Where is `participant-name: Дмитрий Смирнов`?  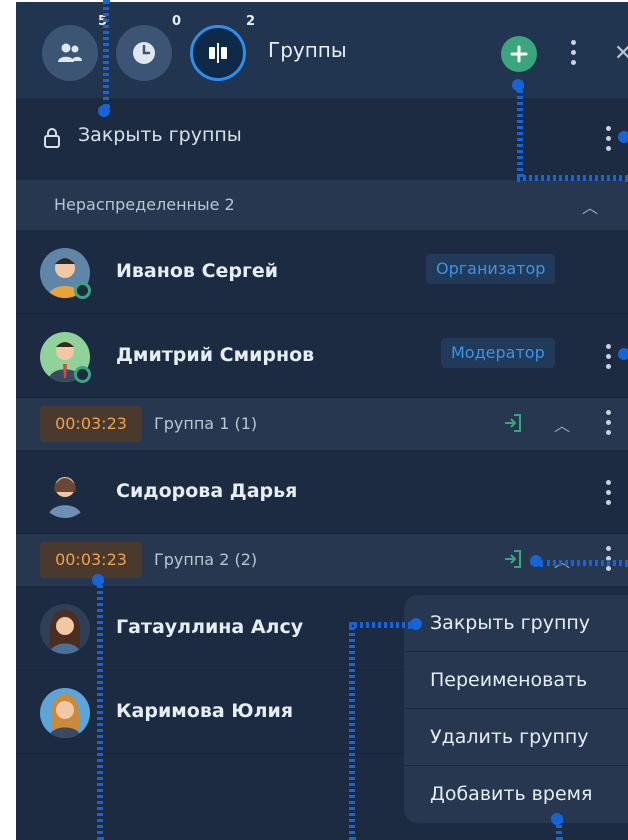 participant-name: Дмитрий Смирнов is located at coordinates (215, 355).